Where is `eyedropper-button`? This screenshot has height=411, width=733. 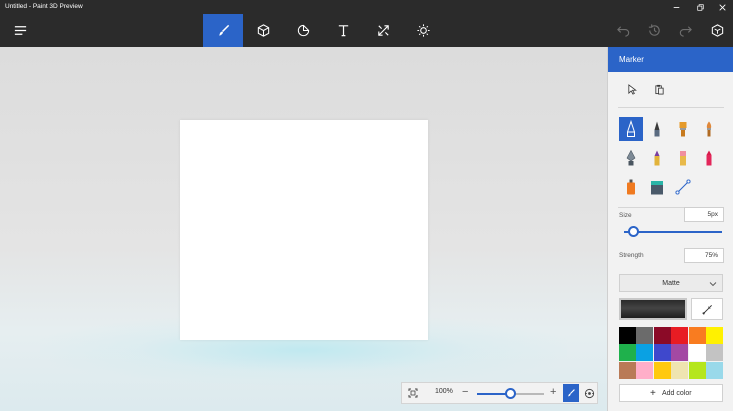 eyedropper-button is located at coordinates (707, 309).